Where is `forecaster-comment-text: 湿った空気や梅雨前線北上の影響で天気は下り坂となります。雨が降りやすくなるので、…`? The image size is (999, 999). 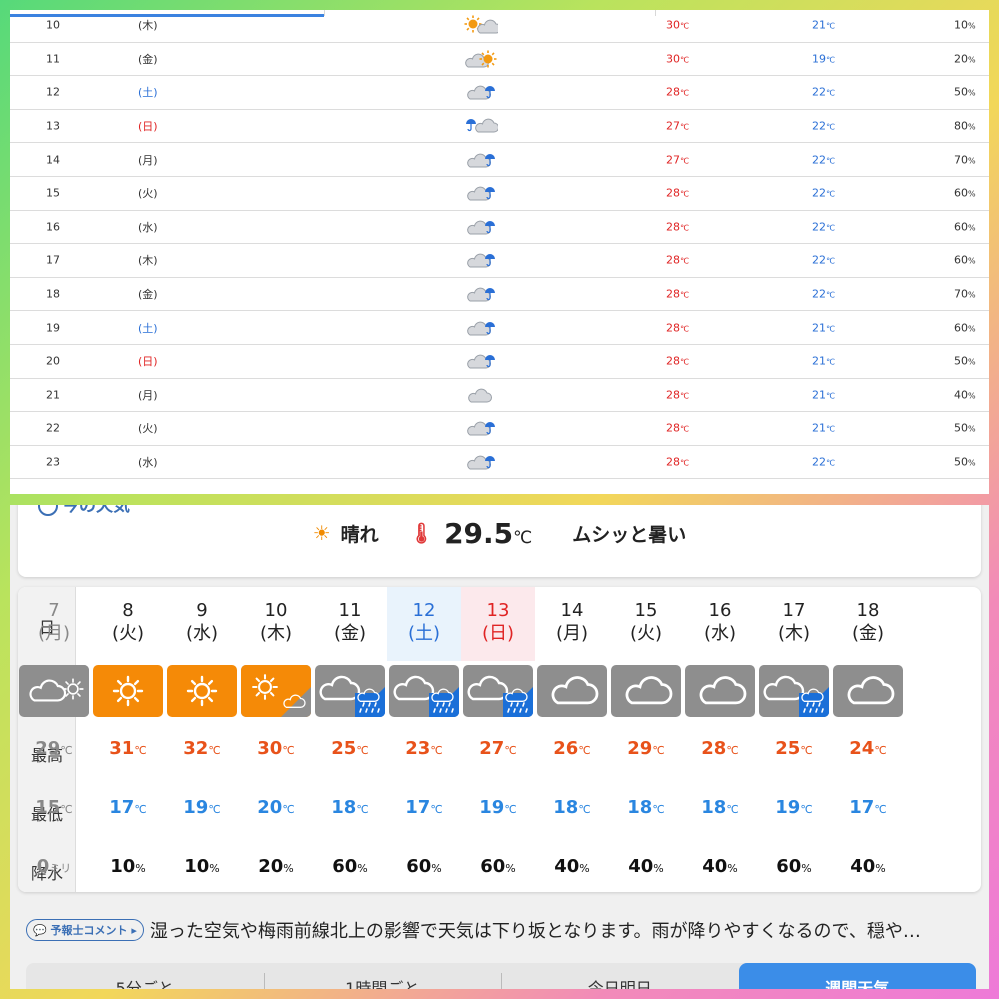
forecaster-comment-text: 湿った空気や梅雨前線北上の影響で天気は下り坂となります。雨が降りやすくなるので、… is located at coordinates (535, 931).